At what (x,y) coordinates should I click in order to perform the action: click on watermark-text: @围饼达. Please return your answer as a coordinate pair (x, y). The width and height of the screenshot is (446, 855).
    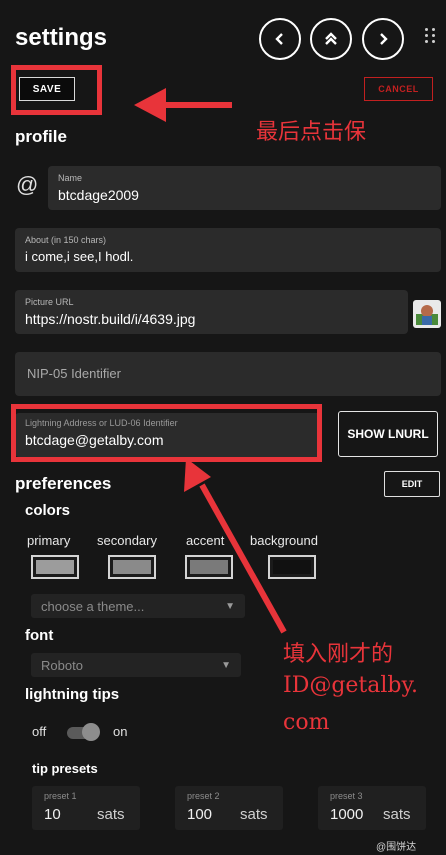
    Looking at the image, I should click on (396, 847).